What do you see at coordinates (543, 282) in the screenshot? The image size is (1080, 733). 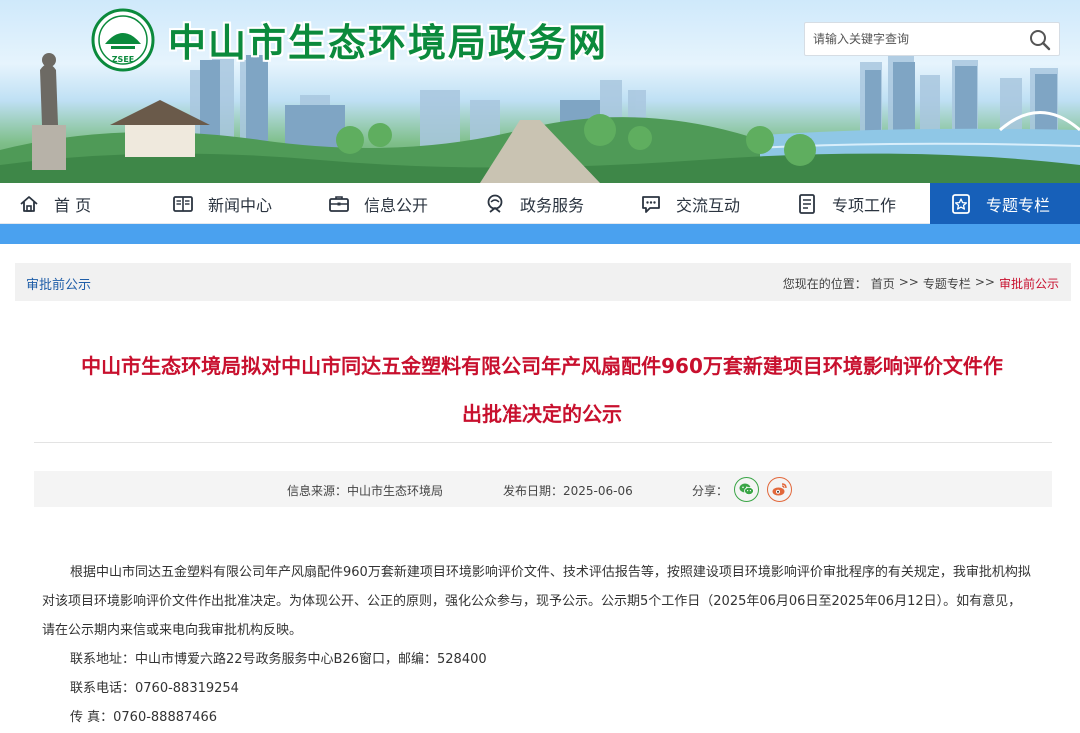 I see `breadcrumb-bar: 审批前公示 您现在的位置： 首页 >> 专题专栏 >> 审批前公示` at bounding box center [543, 282].